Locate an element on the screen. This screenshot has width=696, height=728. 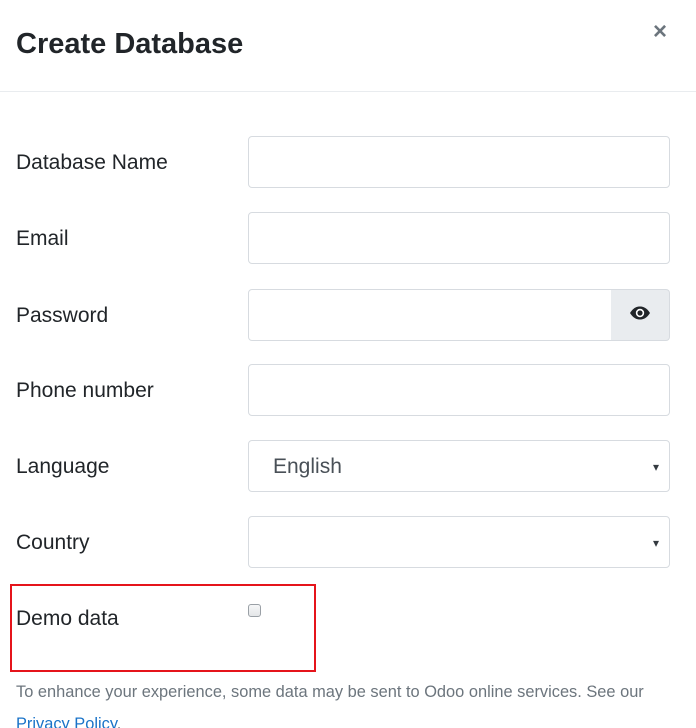
email-label: Email is located at coordinates (42, 238).